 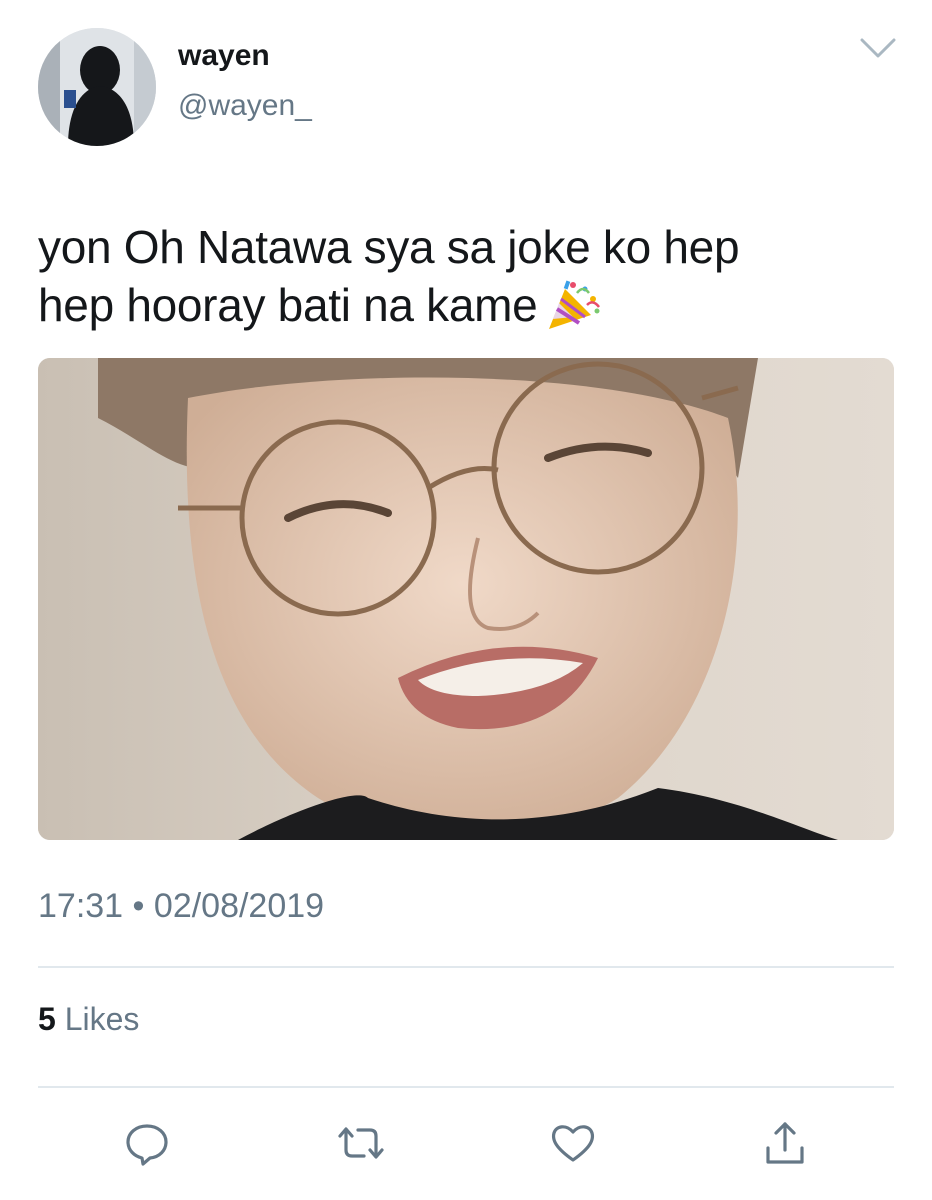 I want to click on user-handle: @wayen_, so click(x=245, y=106).